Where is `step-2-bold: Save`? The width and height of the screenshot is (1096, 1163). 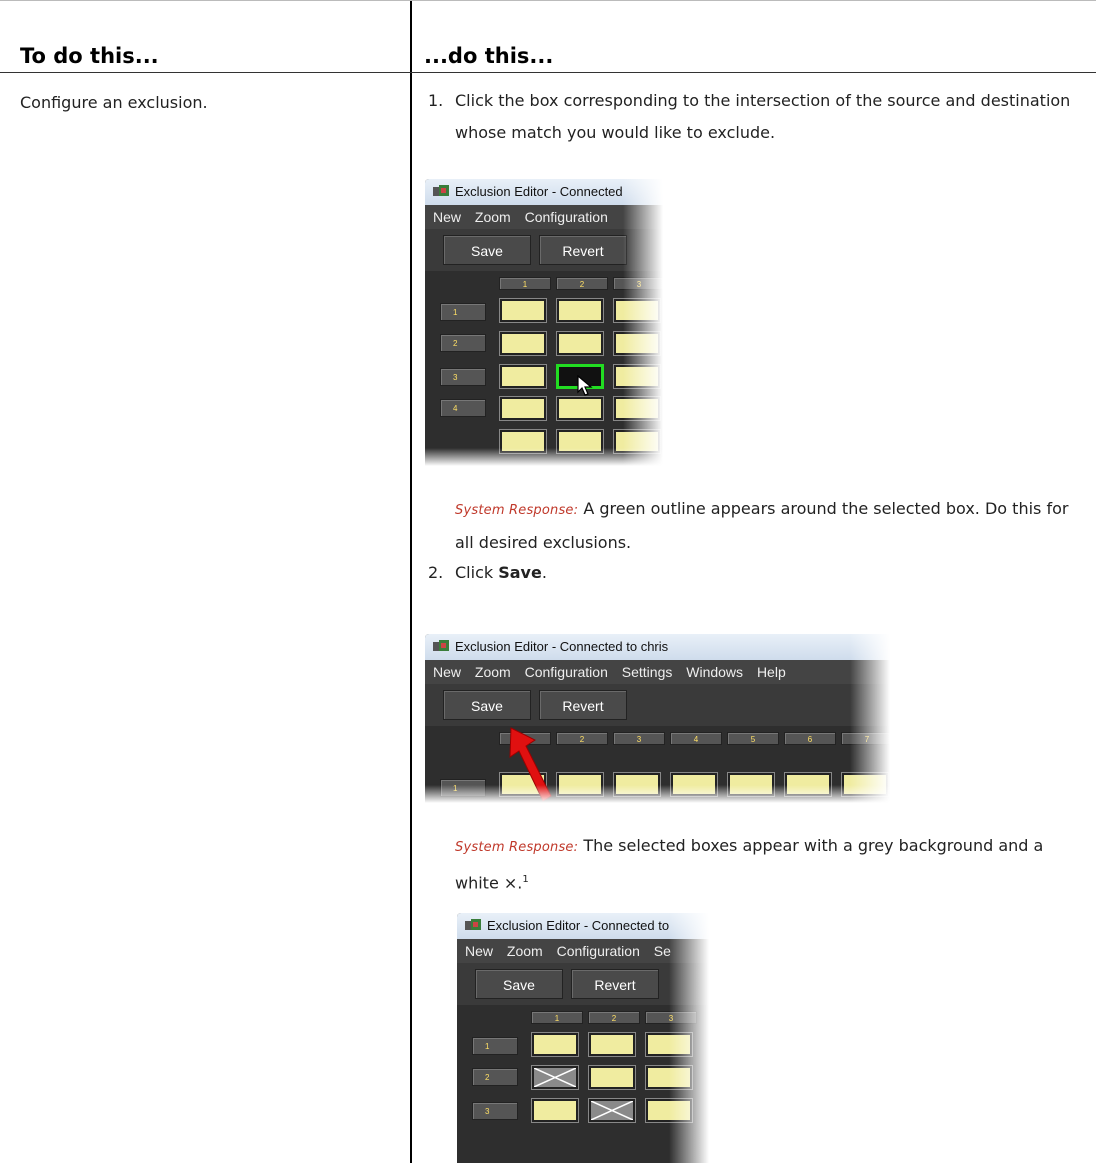
step-2-bold: Save is located at coordinates (520, 572).